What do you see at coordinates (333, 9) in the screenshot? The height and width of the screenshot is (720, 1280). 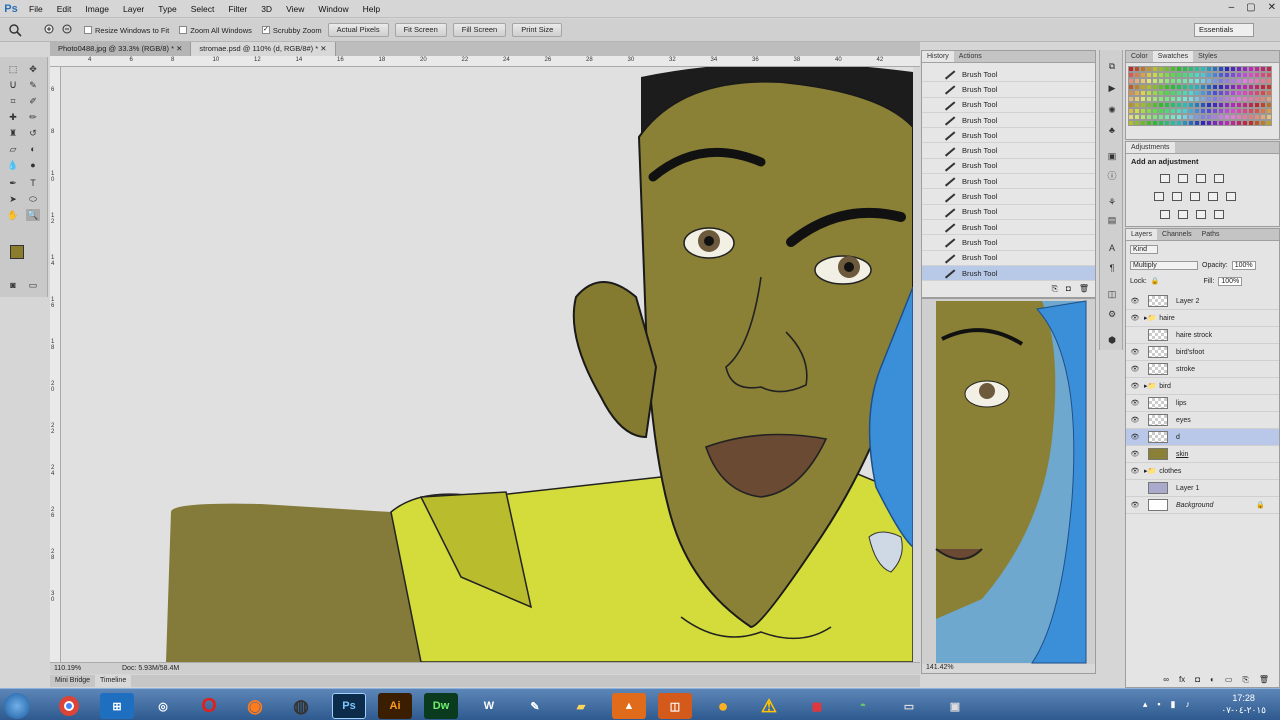 I see `menu-window: Window` at bounding box center [333, 9].